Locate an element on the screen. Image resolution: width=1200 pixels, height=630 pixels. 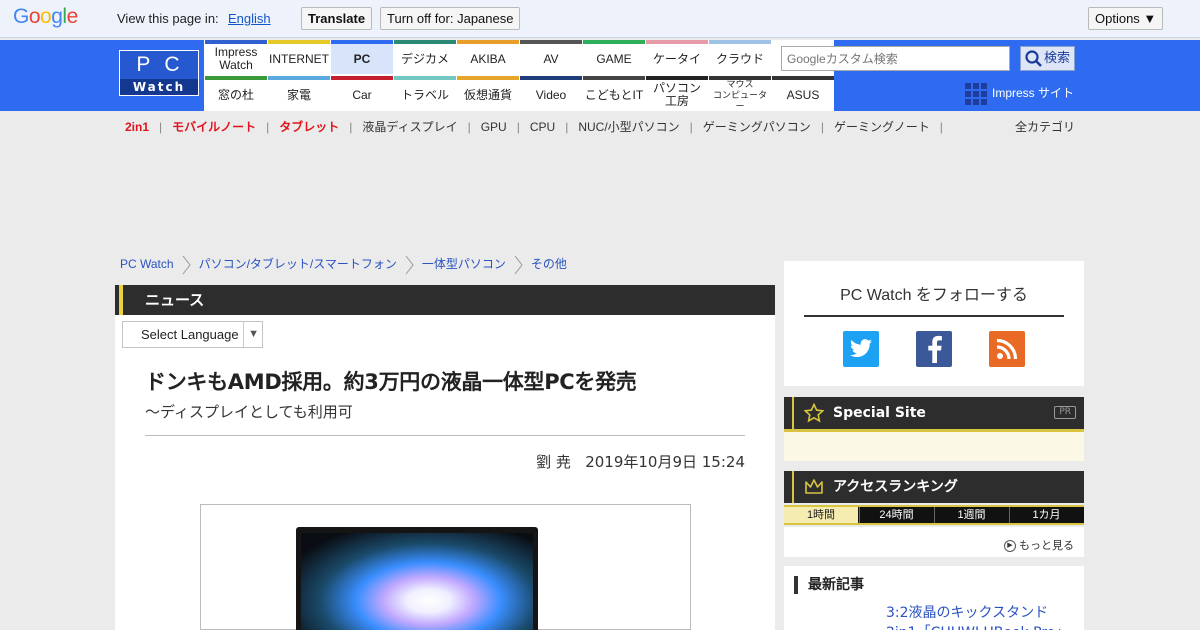
monitor-screen is located at coordinates (417, 581).